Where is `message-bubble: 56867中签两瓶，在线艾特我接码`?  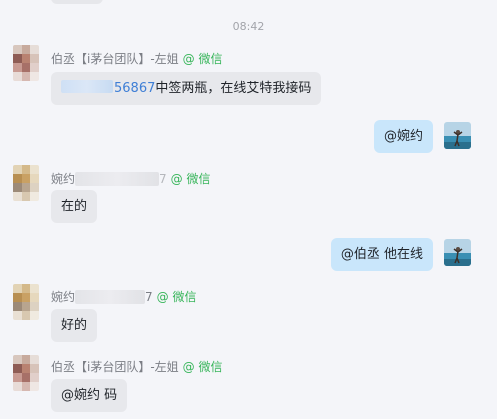
message-bubble: 56867中签两瓶，在线艾特我接码 is located at coordinates (186, 88).